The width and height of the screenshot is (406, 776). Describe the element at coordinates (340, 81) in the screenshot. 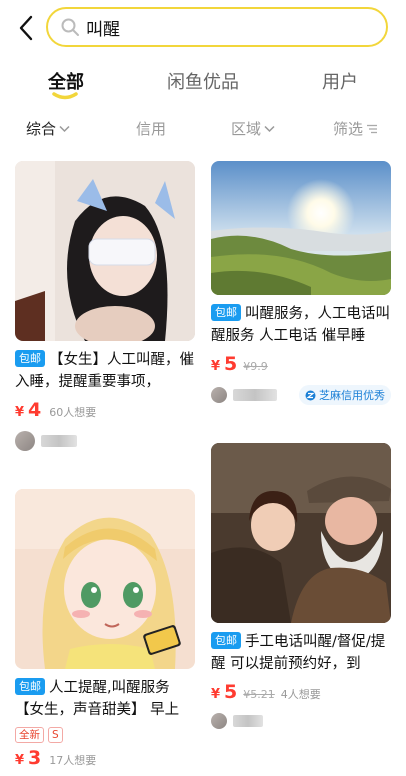

I see `tab-users: 用户` at that location.